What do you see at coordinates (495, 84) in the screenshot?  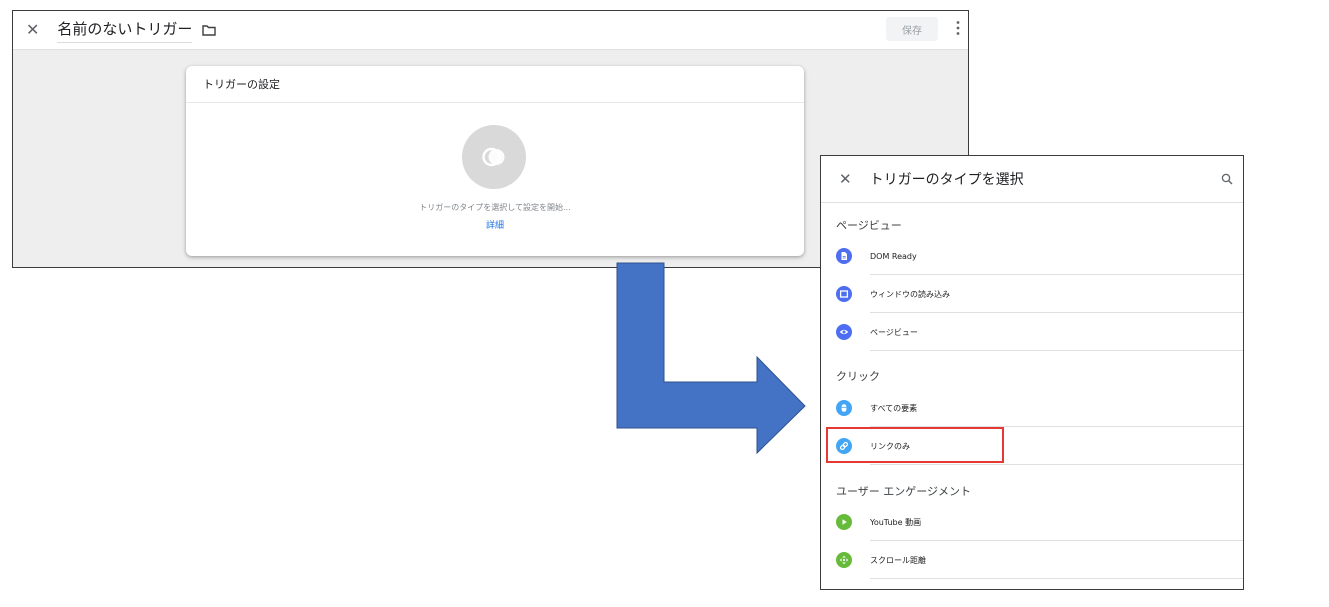 I see `card-title: トリガーの設定` at bounding box center [495, 84].